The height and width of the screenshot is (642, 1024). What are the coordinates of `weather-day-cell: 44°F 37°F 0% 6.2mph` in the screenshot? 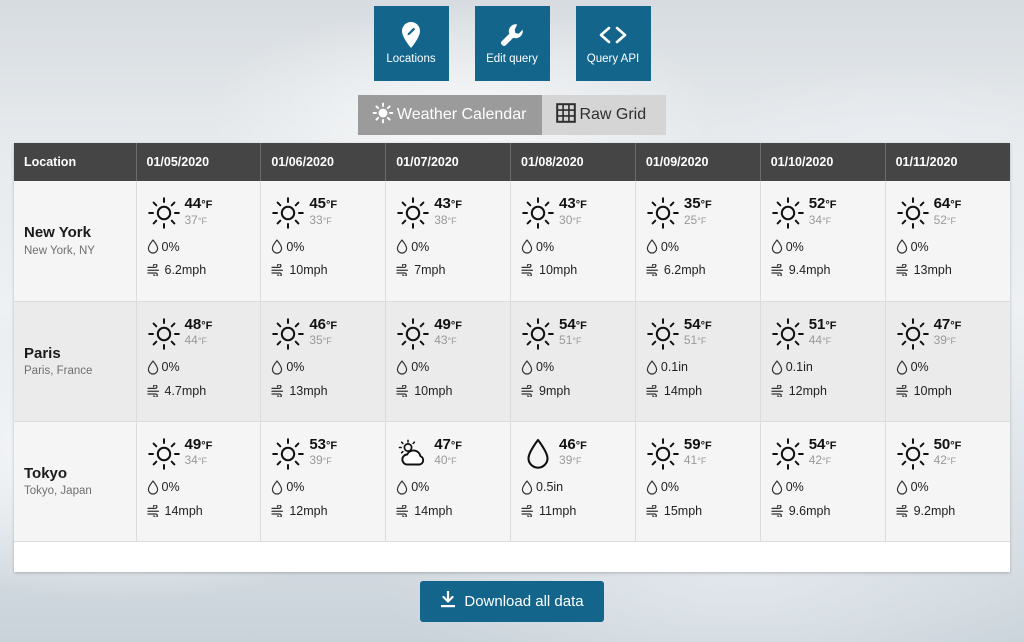 It's located at (199, 241).